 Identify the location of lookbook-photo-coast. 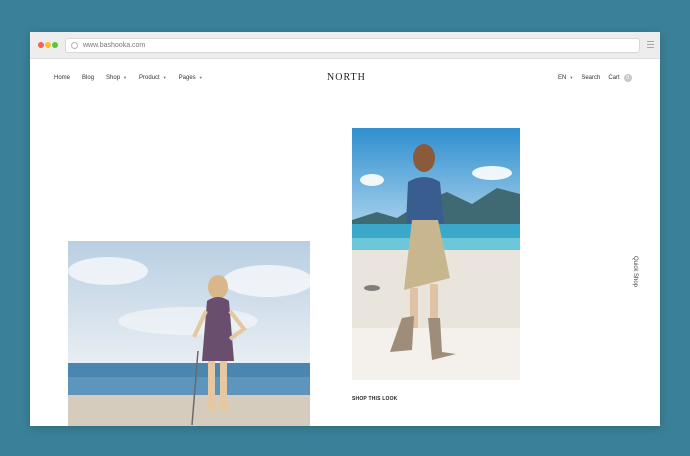
(436, 254).